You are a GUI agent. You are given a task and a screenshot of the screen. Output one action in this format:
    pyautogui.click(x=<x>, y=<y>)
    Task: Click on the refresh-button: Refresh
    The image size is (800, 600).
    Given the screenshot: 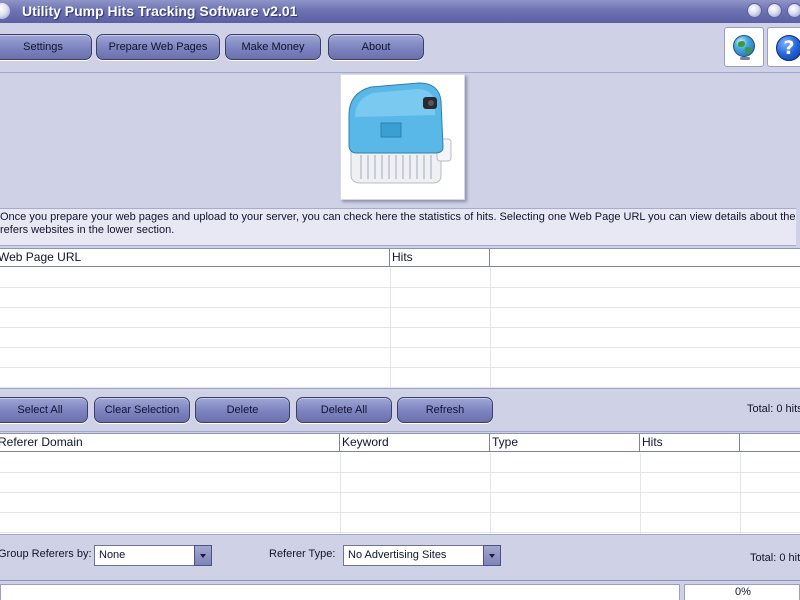 What is the action you would take?
    pyautogui.click(x=445, y=410)
    